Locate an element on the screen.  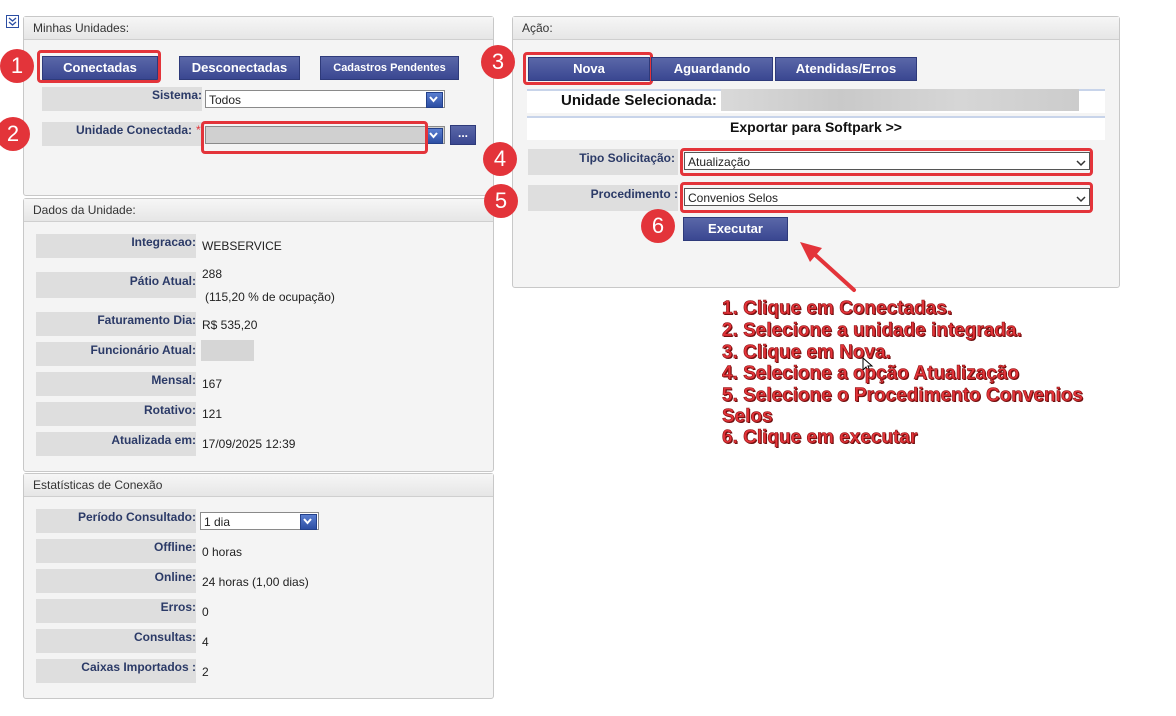
required-mark: * is located at coordinates (198, 130).